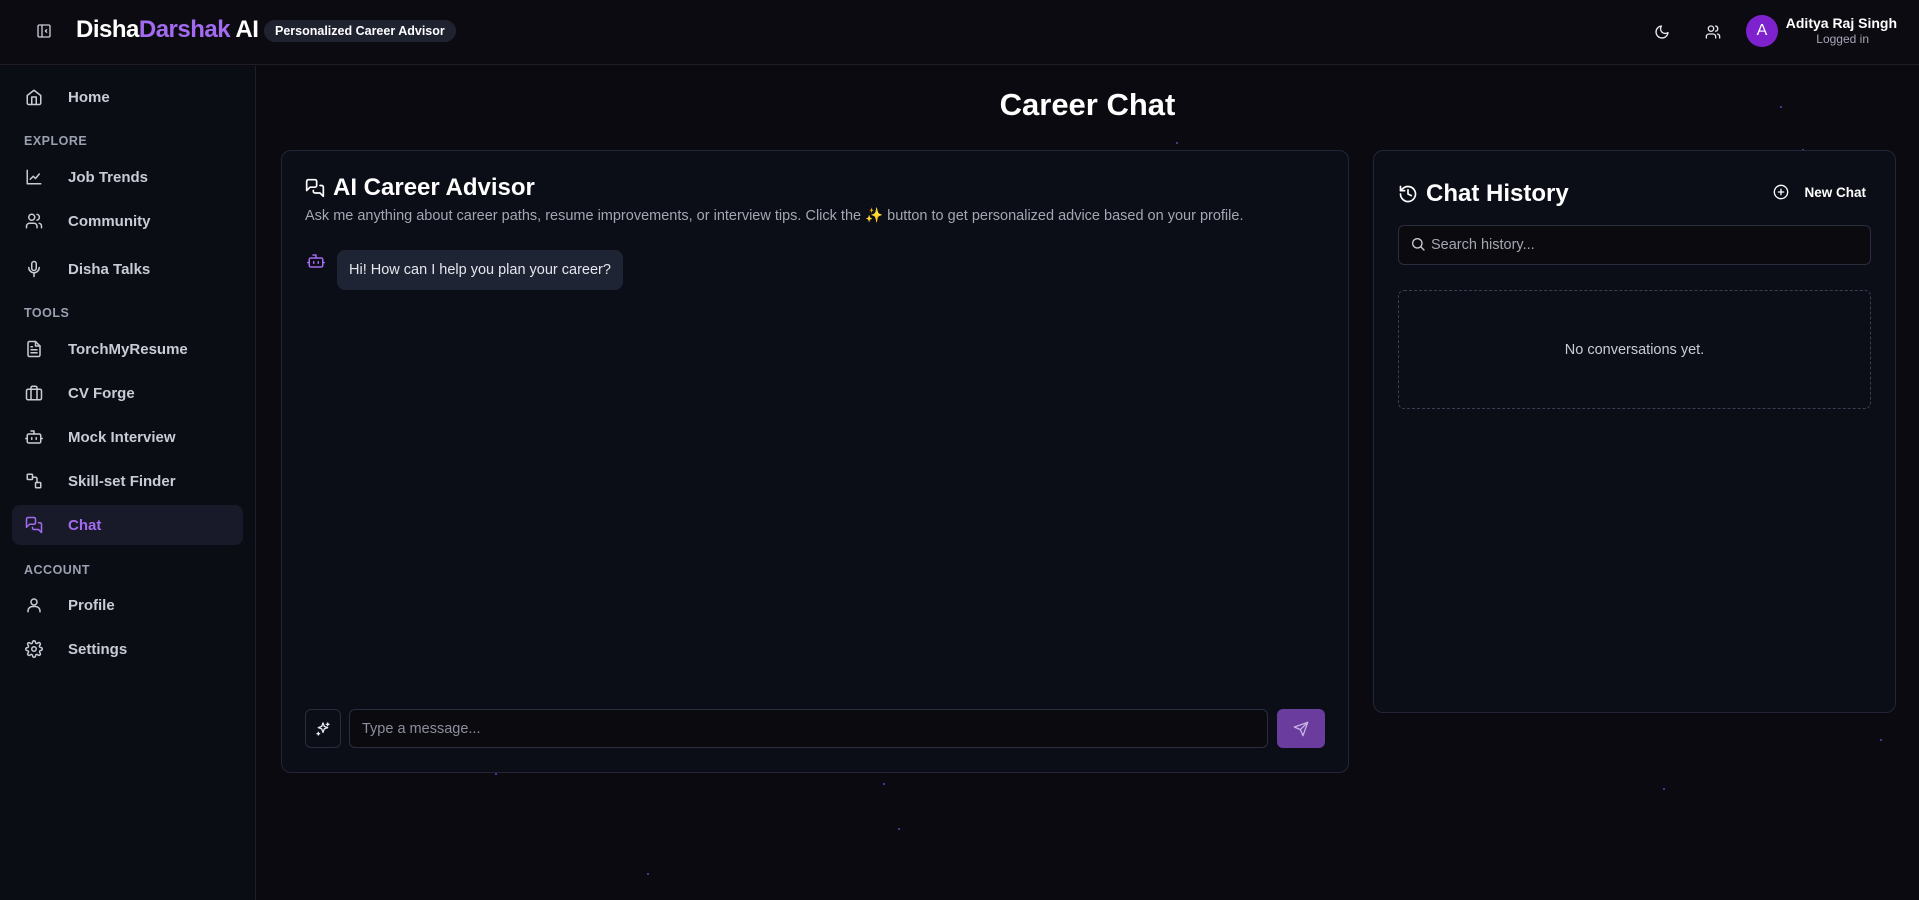 This screenshot has width=1919, height=900. What do you see at coordinates (808, 728) in the screenshot?
I see `message-input` at bounding box center [808, 728].